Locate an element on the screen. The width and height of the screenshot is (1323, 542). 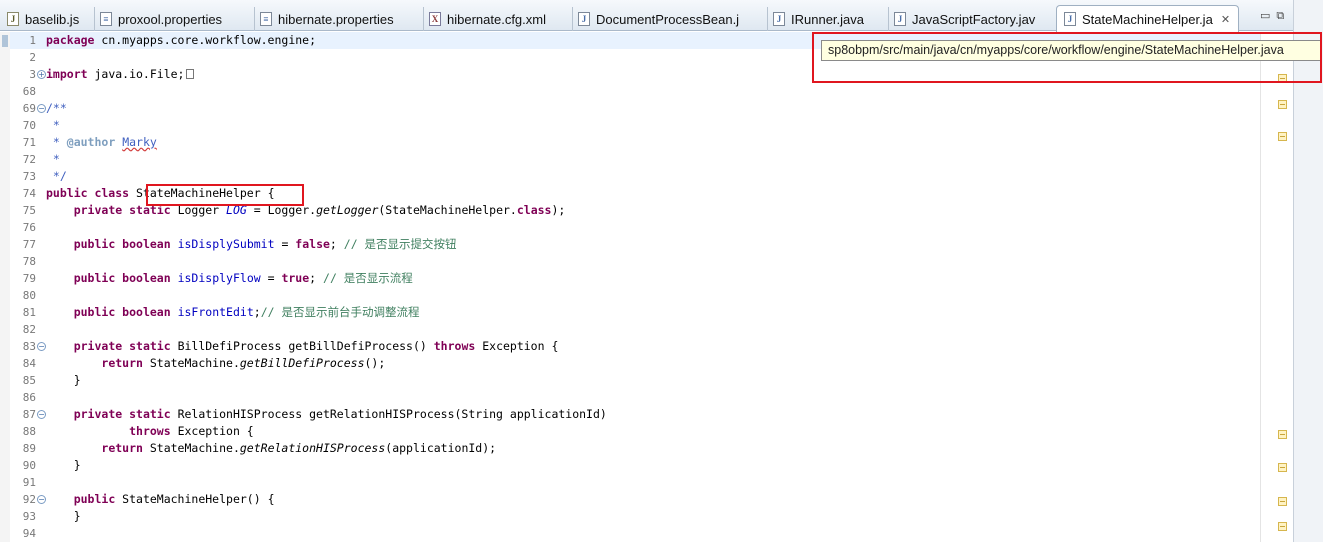
line-comment: // 是否显示流程 is located at coordinates (368, 278).